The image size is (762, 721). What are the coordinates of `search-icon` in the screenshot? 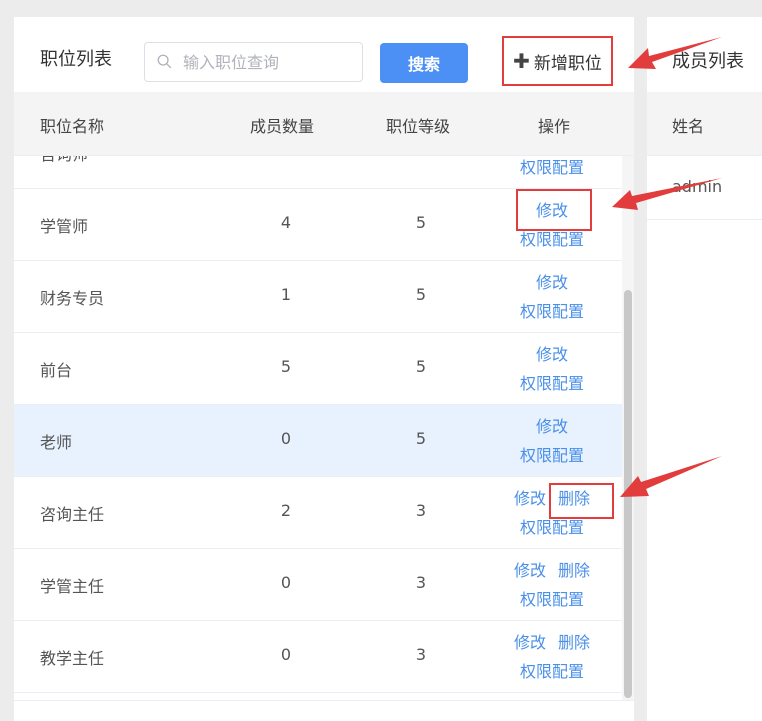 It's located at (164, 61).